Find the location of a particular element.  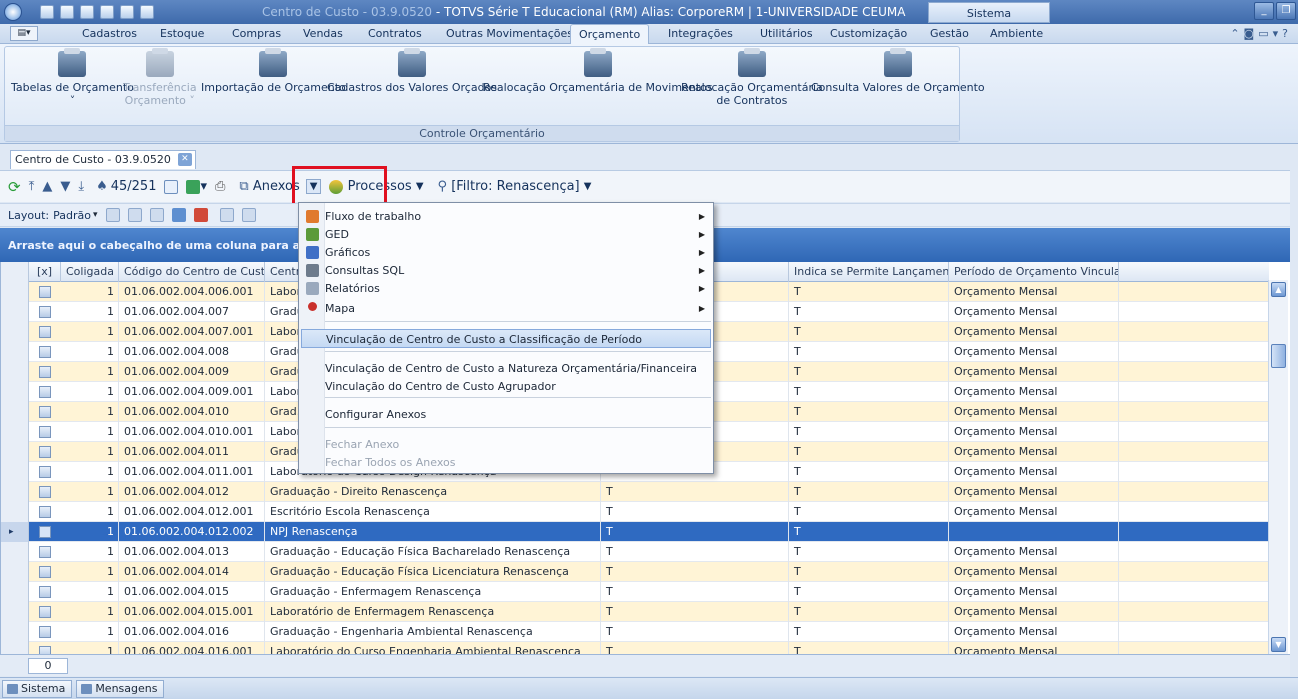

ribbon-button-1: Tabelas de Orçamento ˅ is located at coordinates (72, 77).